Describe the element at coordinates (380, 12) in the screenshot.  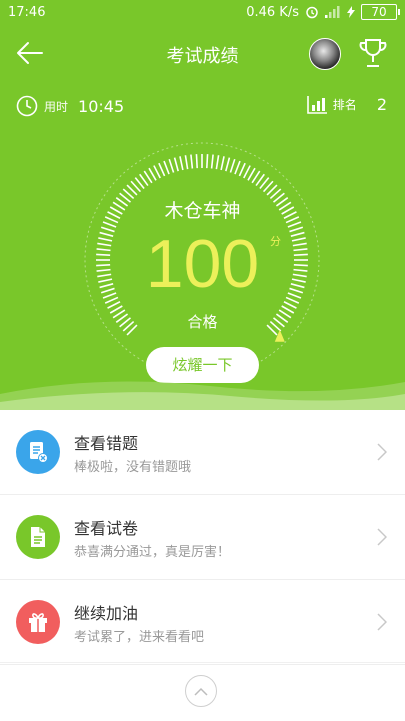
I see `battery-indicator: 70` at that location.